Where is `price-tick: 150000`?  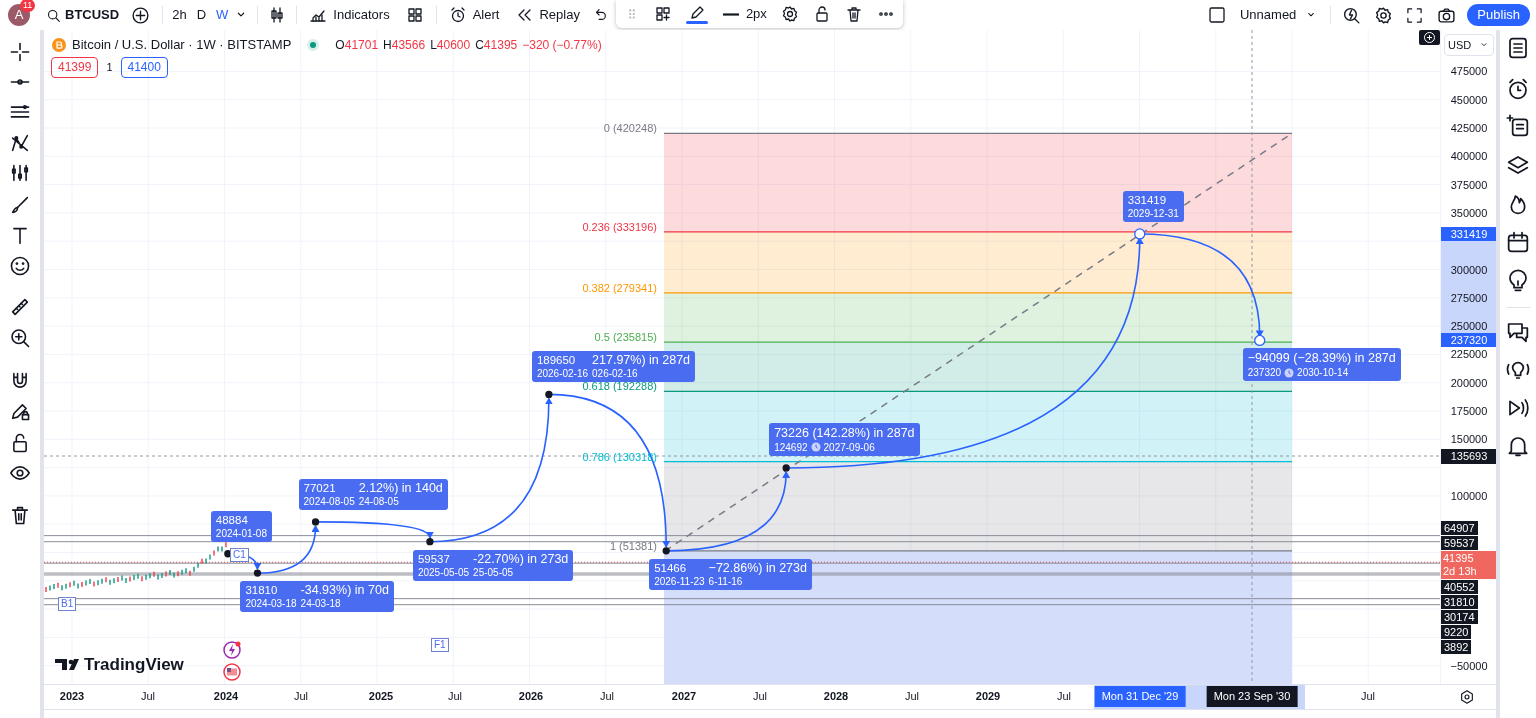
price-tick: 150000 is located at coordinates (1469, 439).